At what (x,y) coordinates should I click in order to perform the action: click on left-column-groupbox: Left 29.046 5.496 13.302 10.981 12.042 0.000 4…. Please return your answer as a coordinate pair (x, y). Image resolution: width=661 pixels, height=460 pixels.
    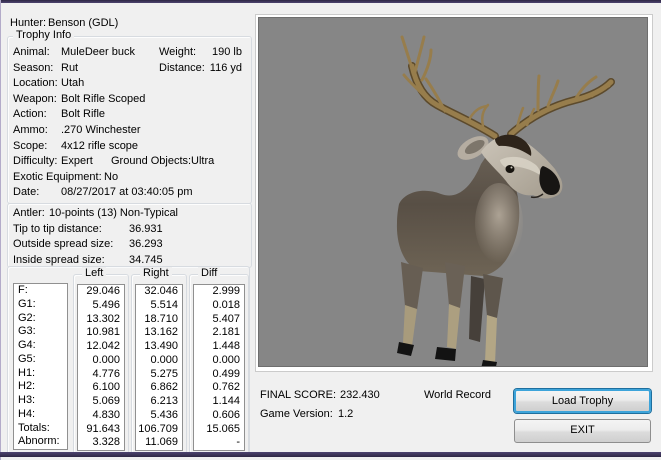
    Looking at the image, I should click on (101, 360).